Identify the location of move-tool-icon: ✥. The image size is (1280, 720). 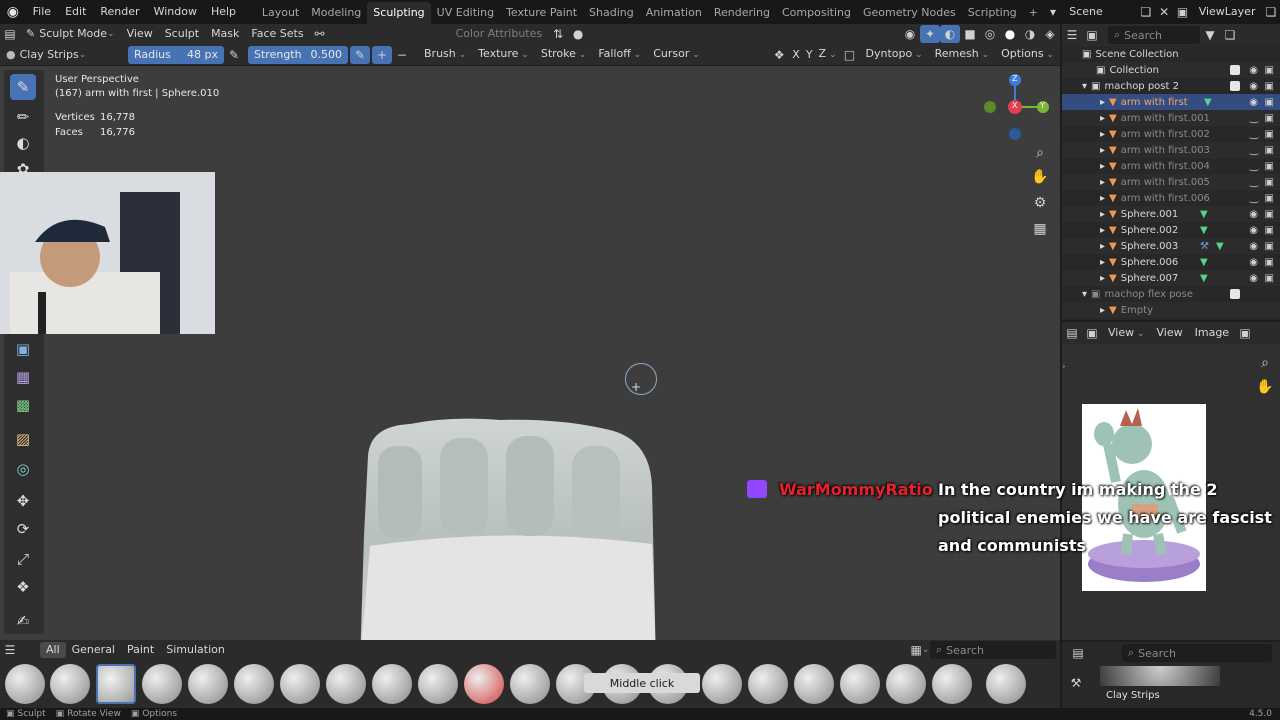
(23, 501).